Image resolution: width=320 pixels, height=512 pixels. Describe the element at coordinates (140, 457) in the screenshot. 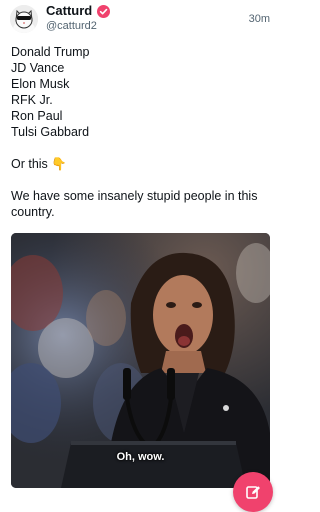

I see `video-caption: Oh, wow.` at that location.